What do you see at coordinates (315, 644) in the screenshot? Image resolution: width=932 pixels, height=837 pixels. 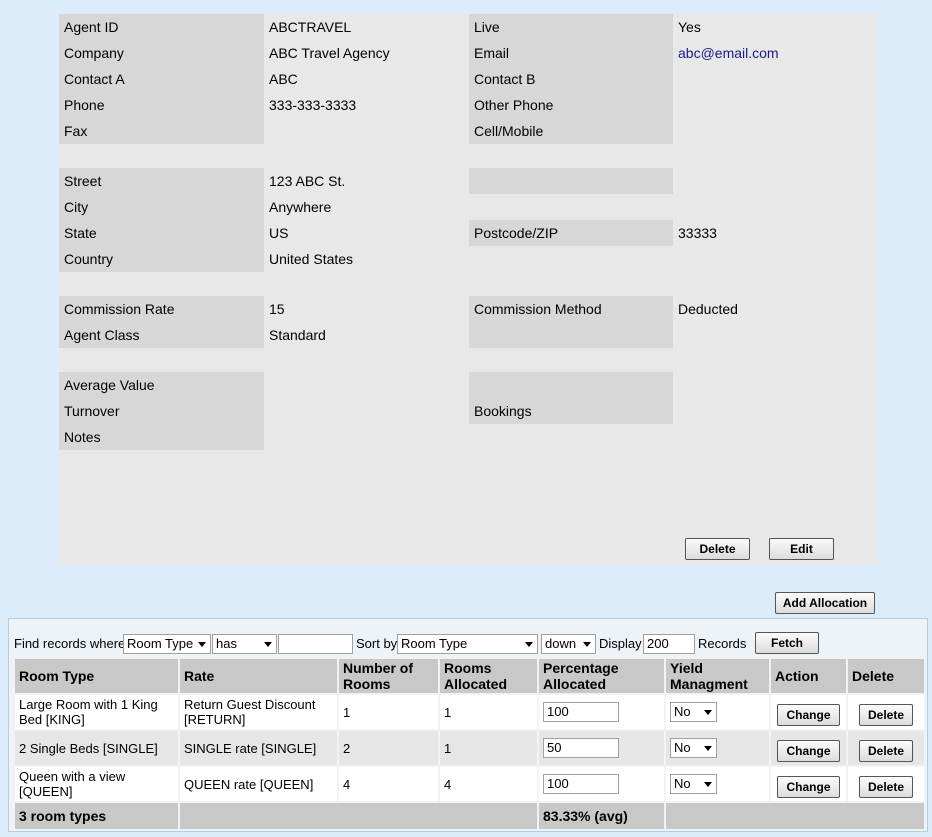 I see `filter-value-input` at bounding box center [315, 644].